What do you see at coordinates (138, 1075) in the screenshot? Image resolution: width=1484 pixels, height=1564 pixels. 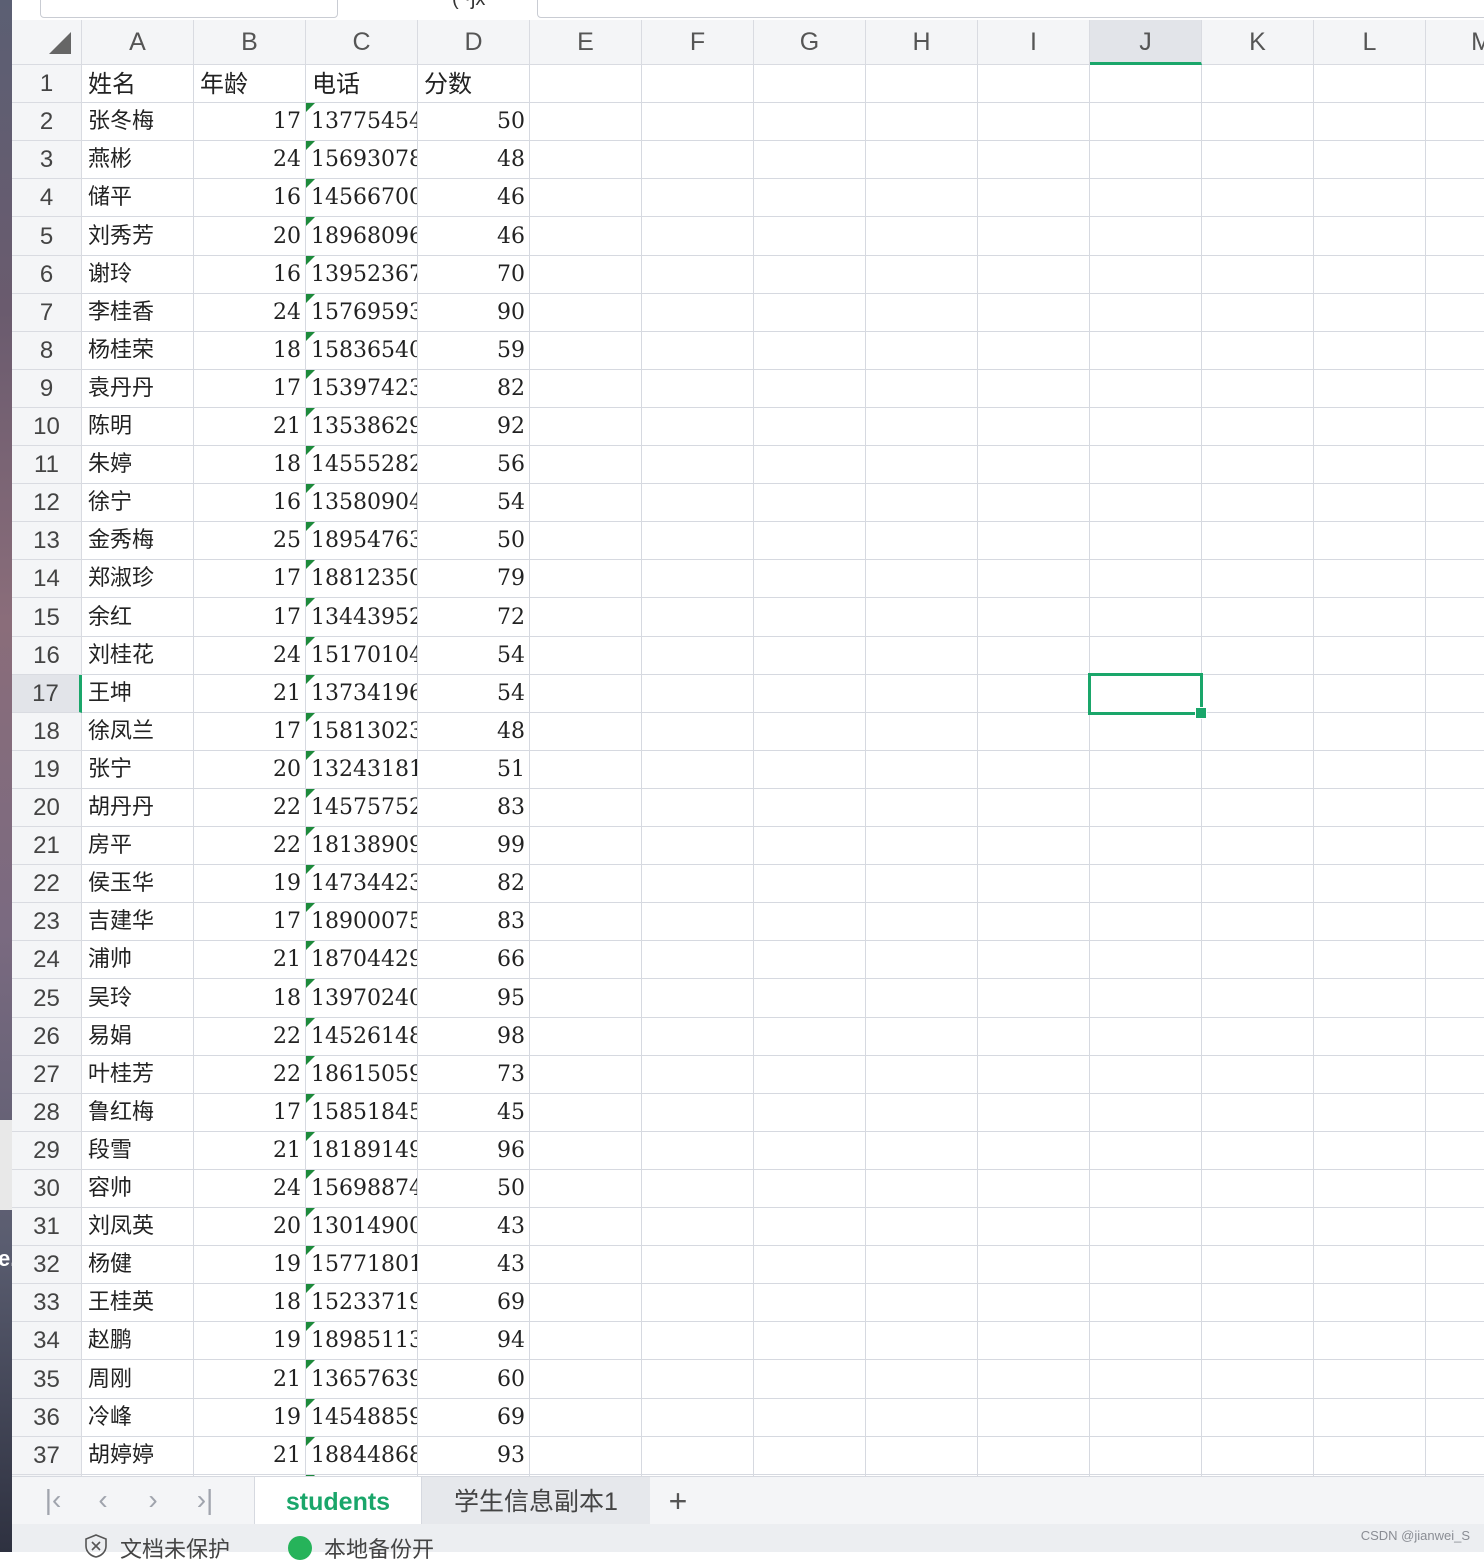 I see `data-cell: 叶桂芳` at bounding box center [138, 1075].